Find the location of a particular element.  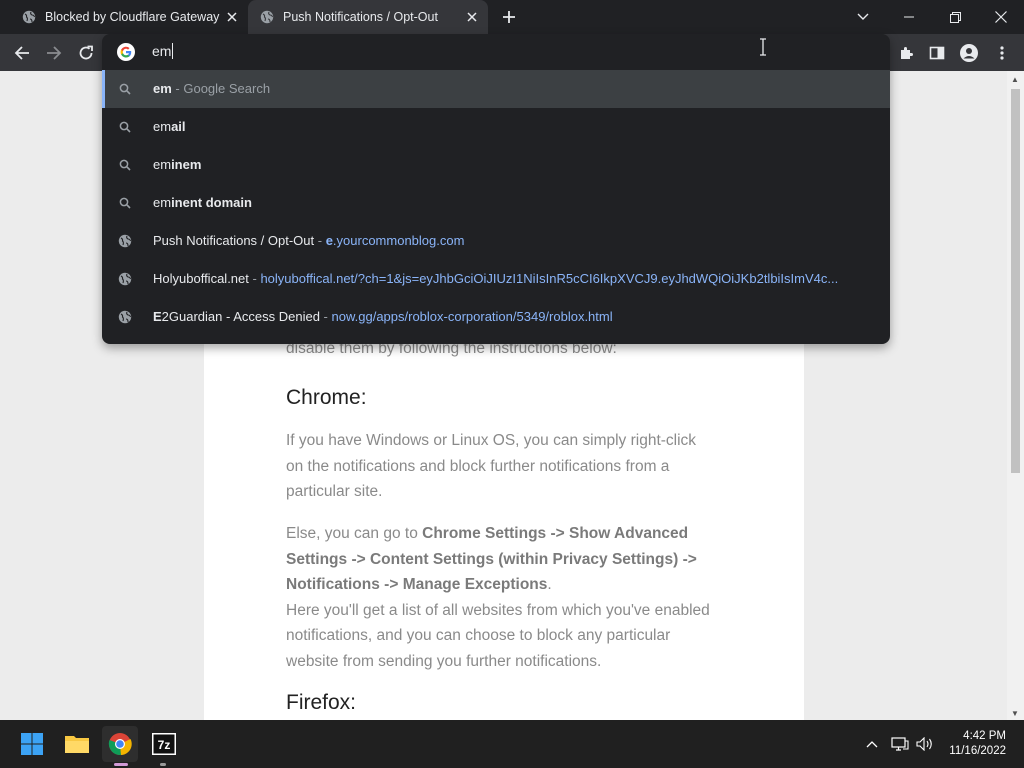

forward-button is located at coordinates (54, 53).